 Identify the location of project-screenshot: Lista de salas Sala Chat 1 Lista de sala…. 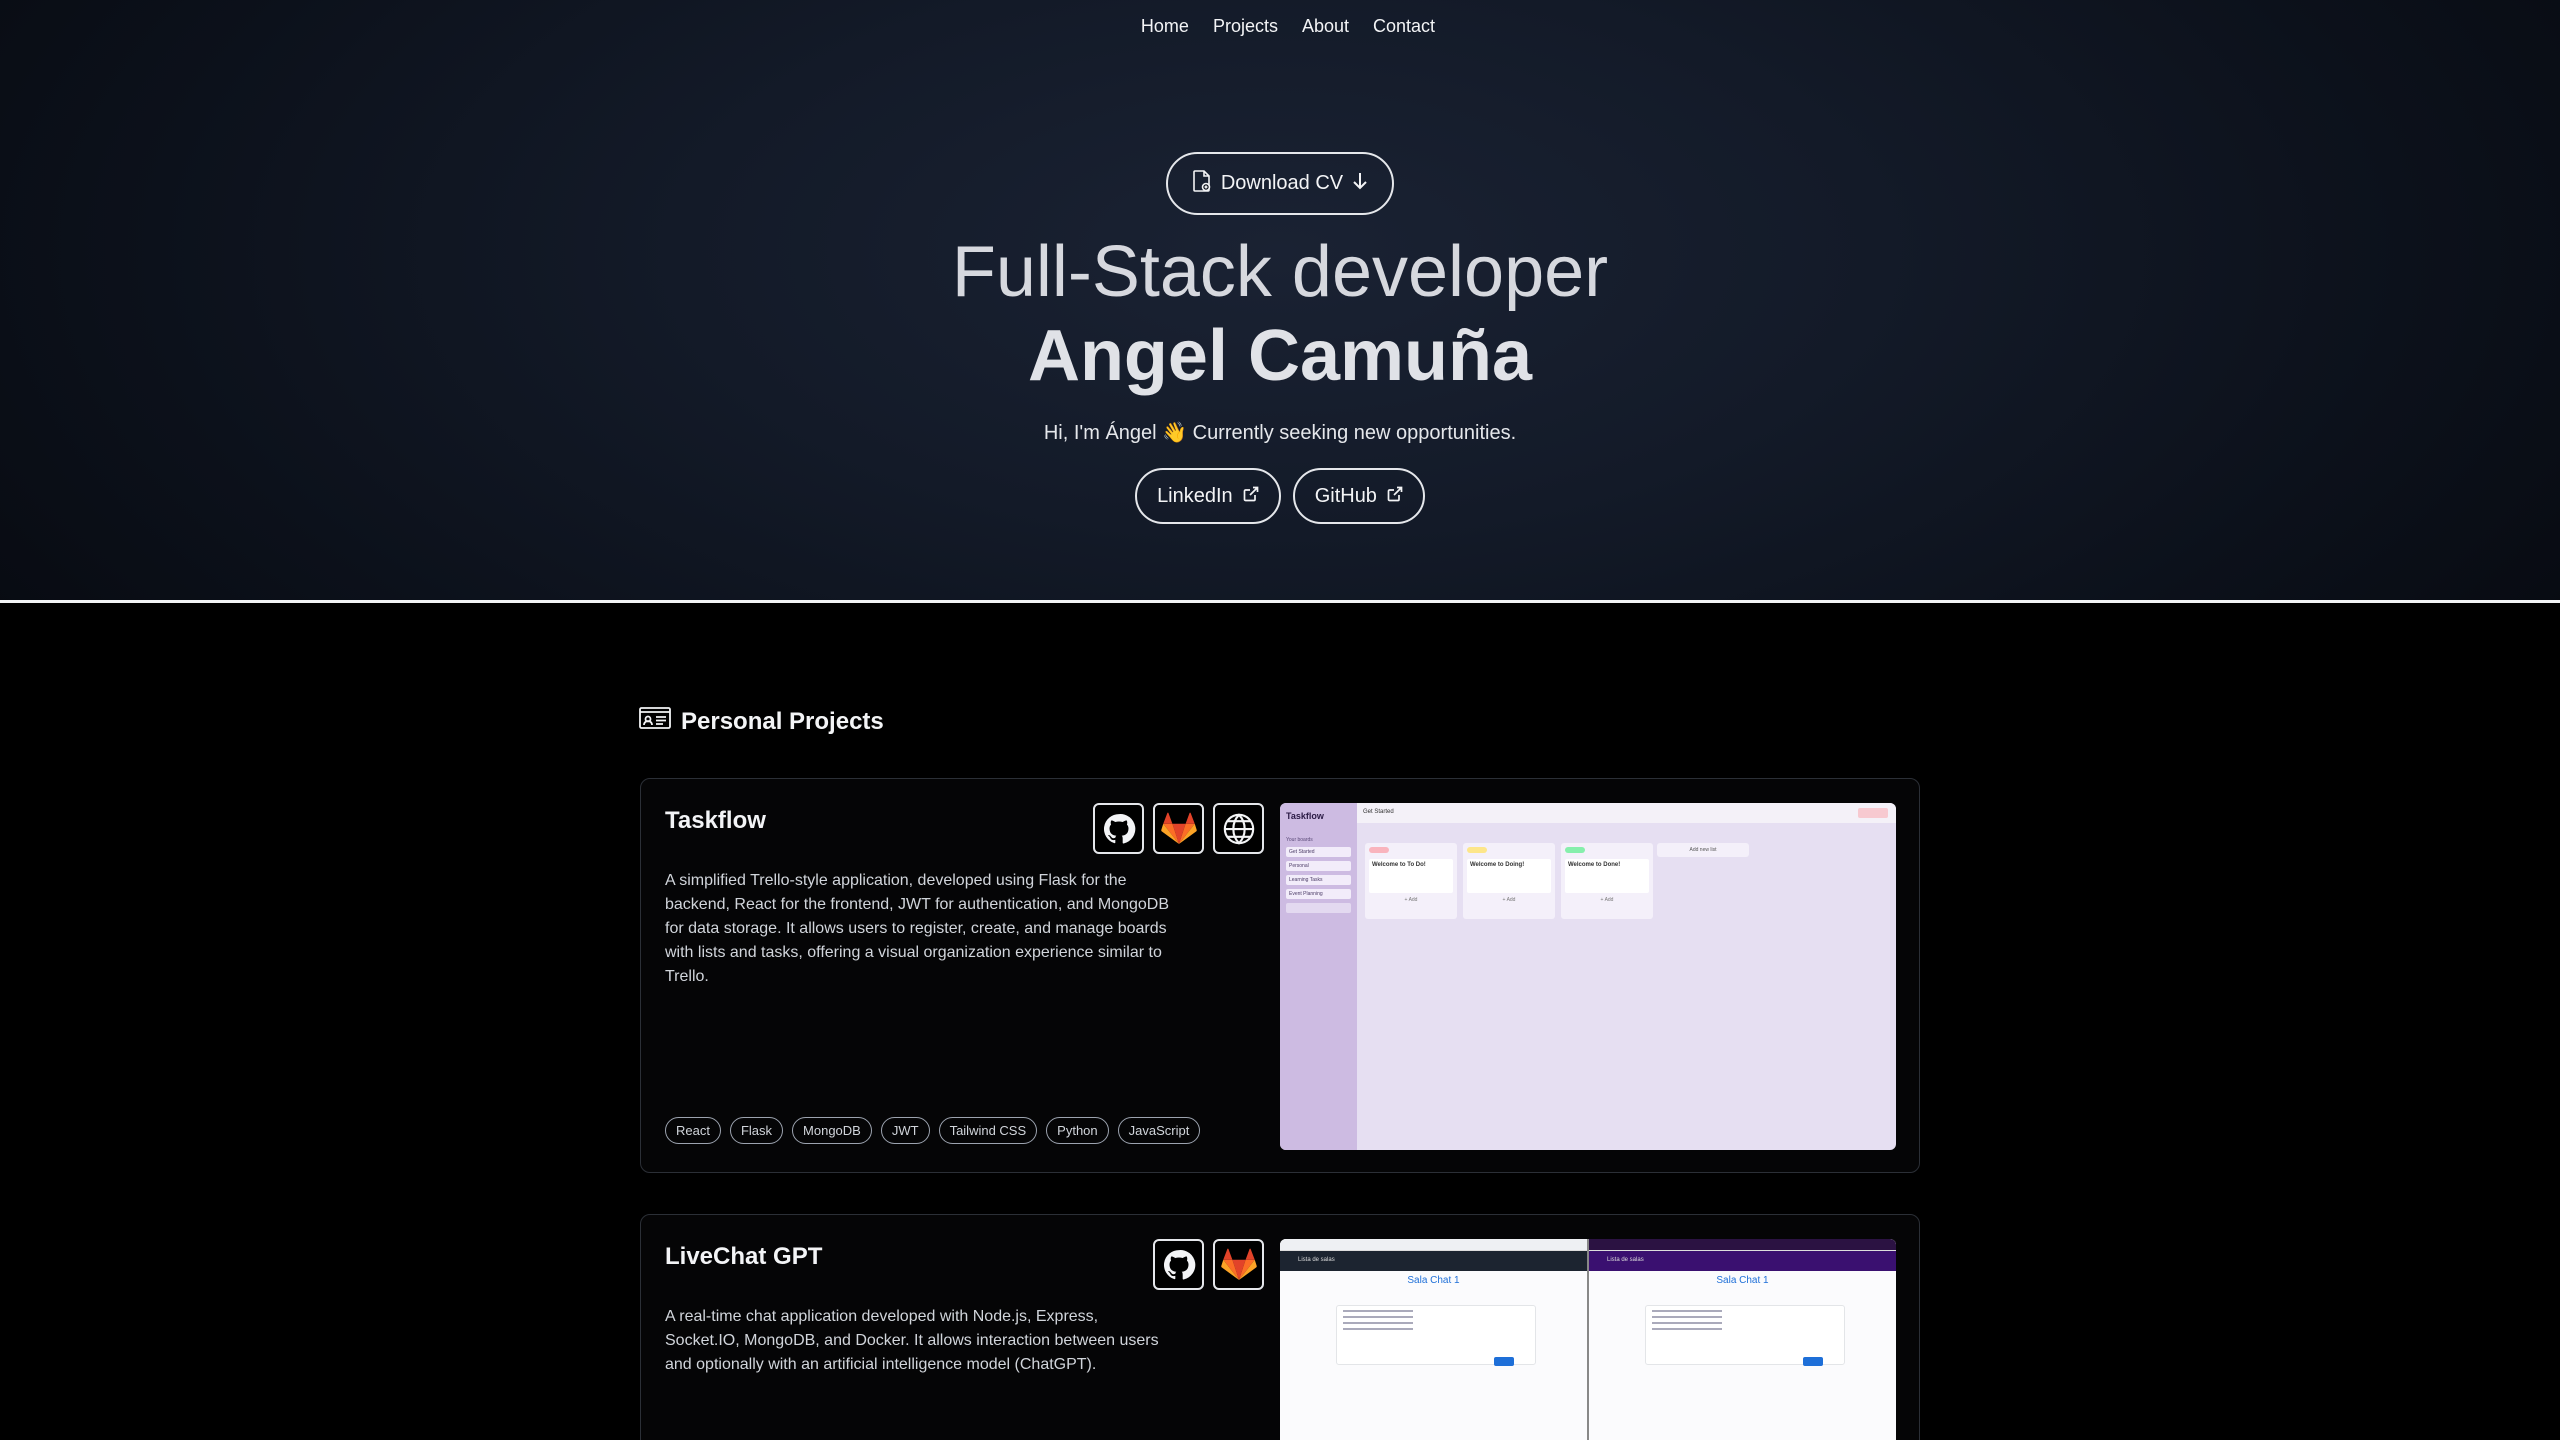
(1588, 1339).